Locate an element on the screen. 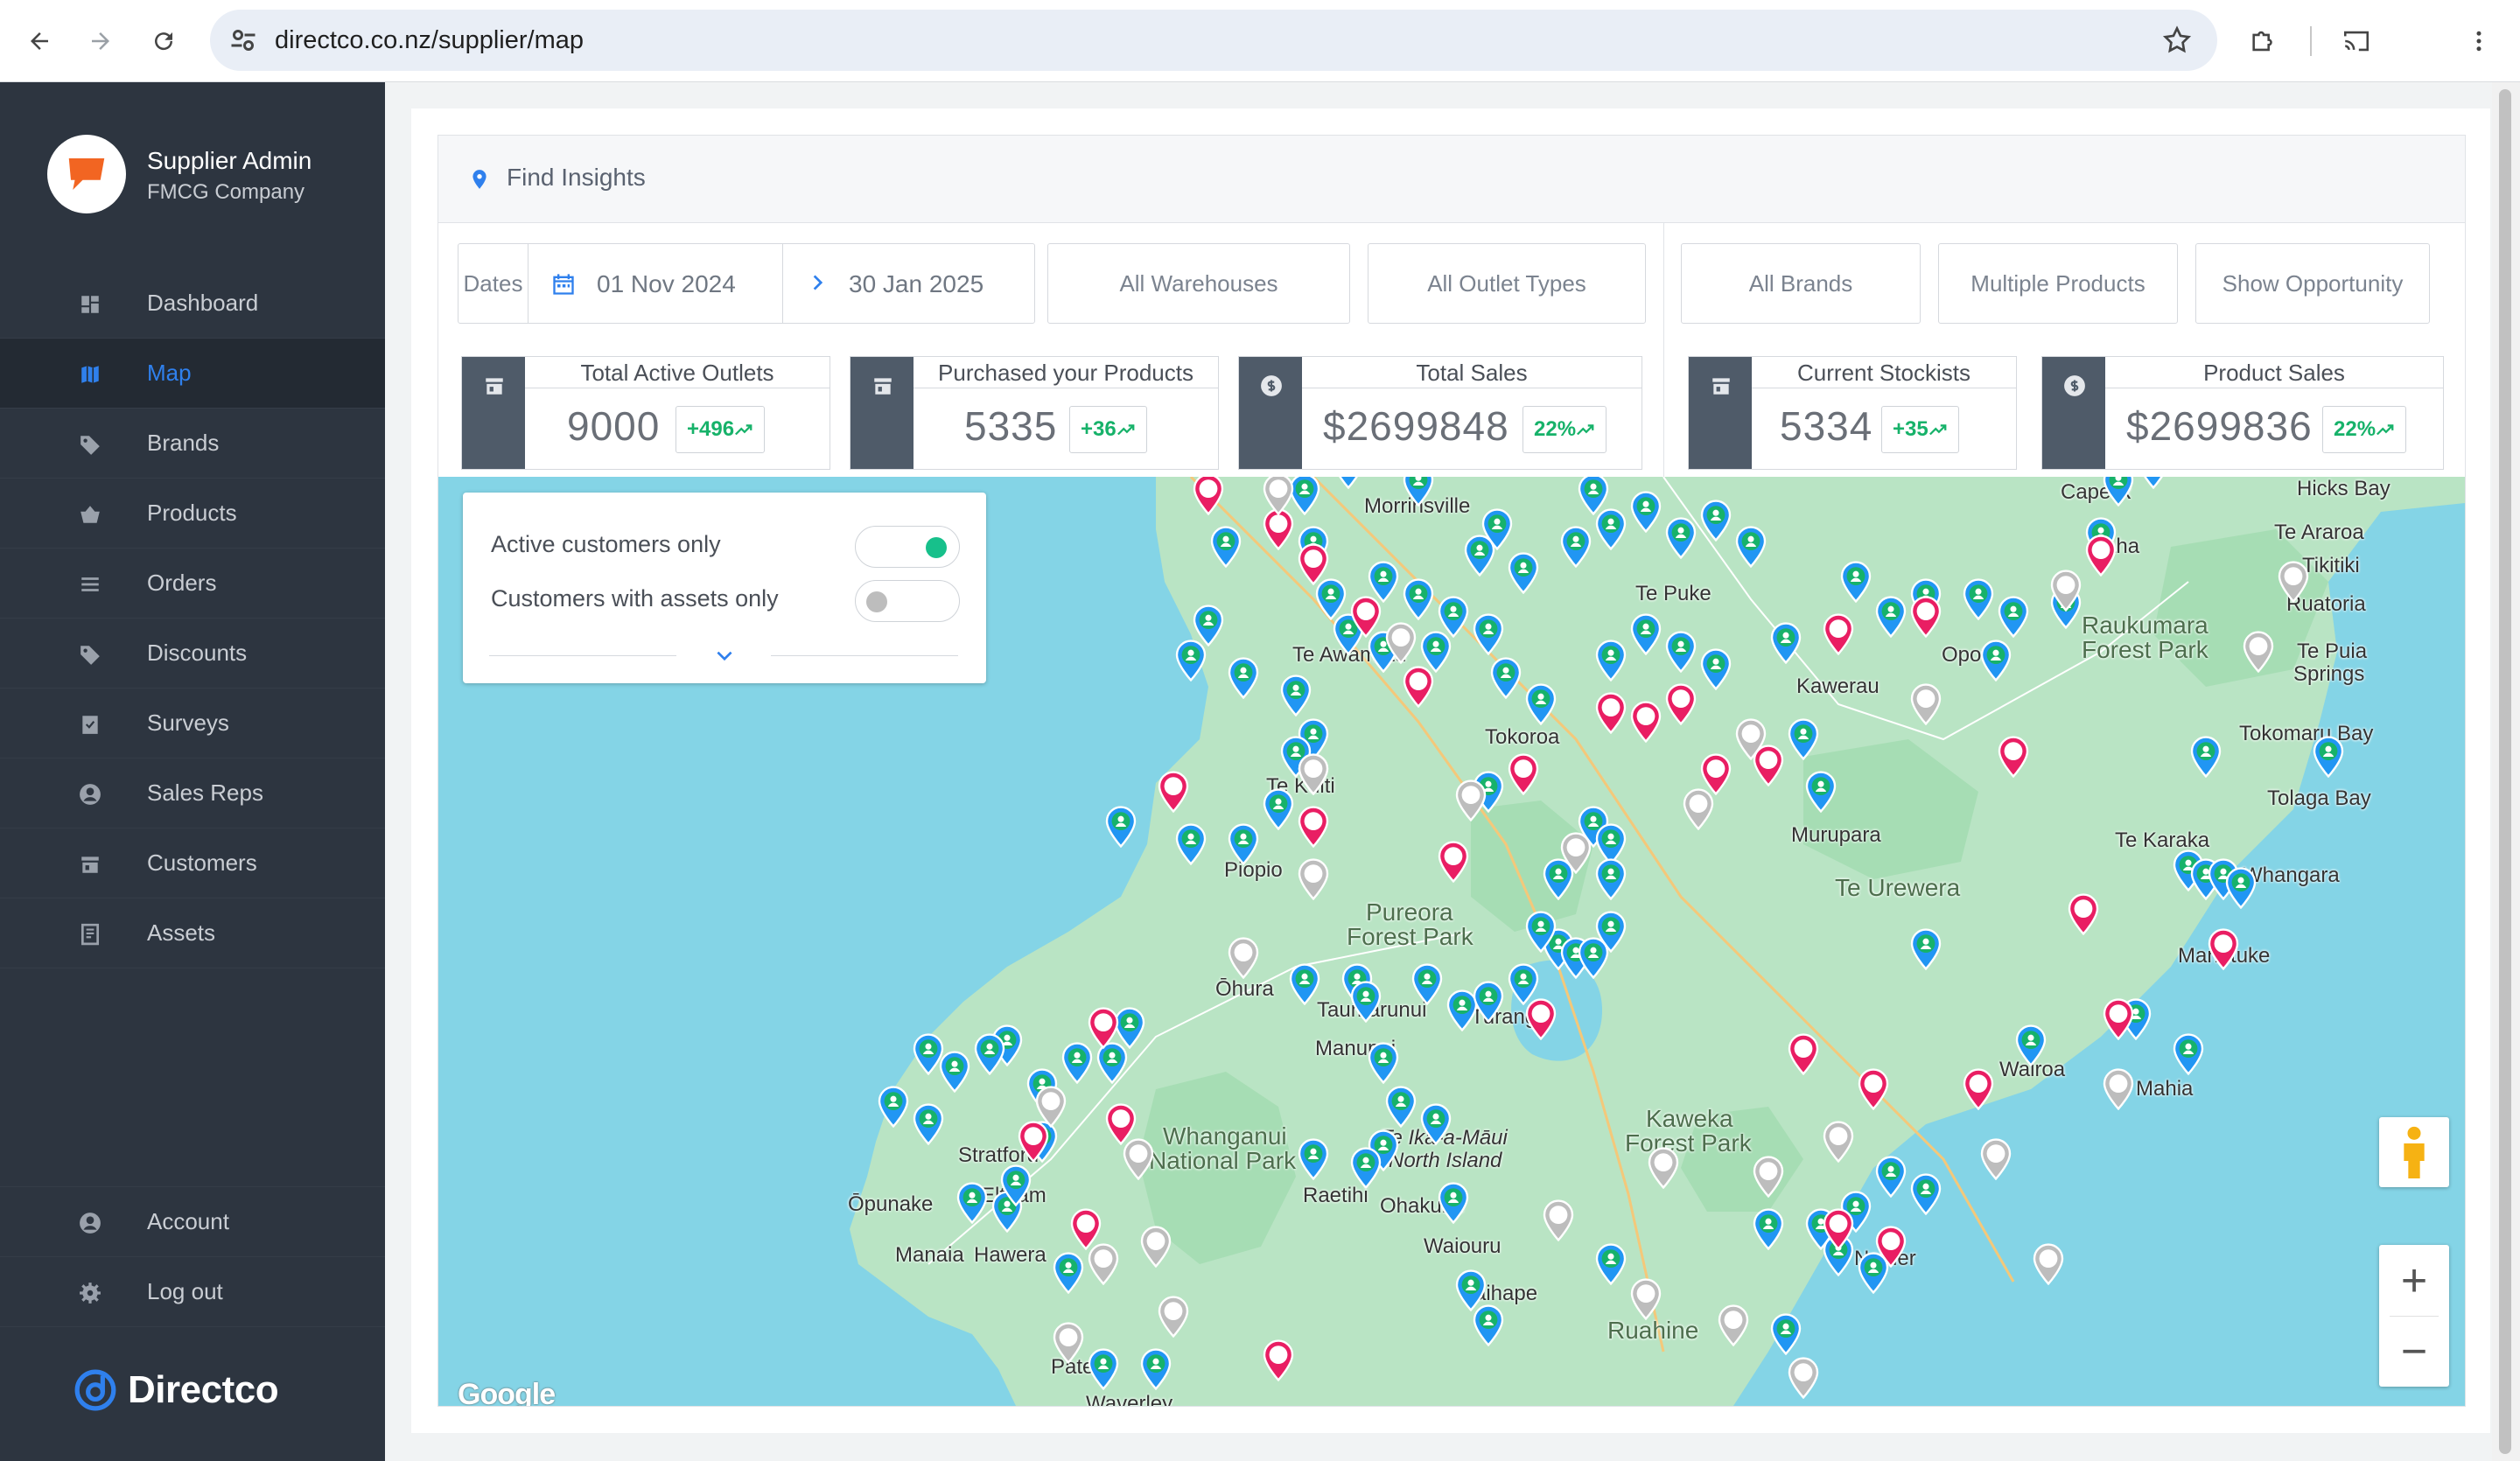 This screenshot has width=2520, height=1461. sidebar-item-surveys: Surveys is located at coordinates (192, 723).